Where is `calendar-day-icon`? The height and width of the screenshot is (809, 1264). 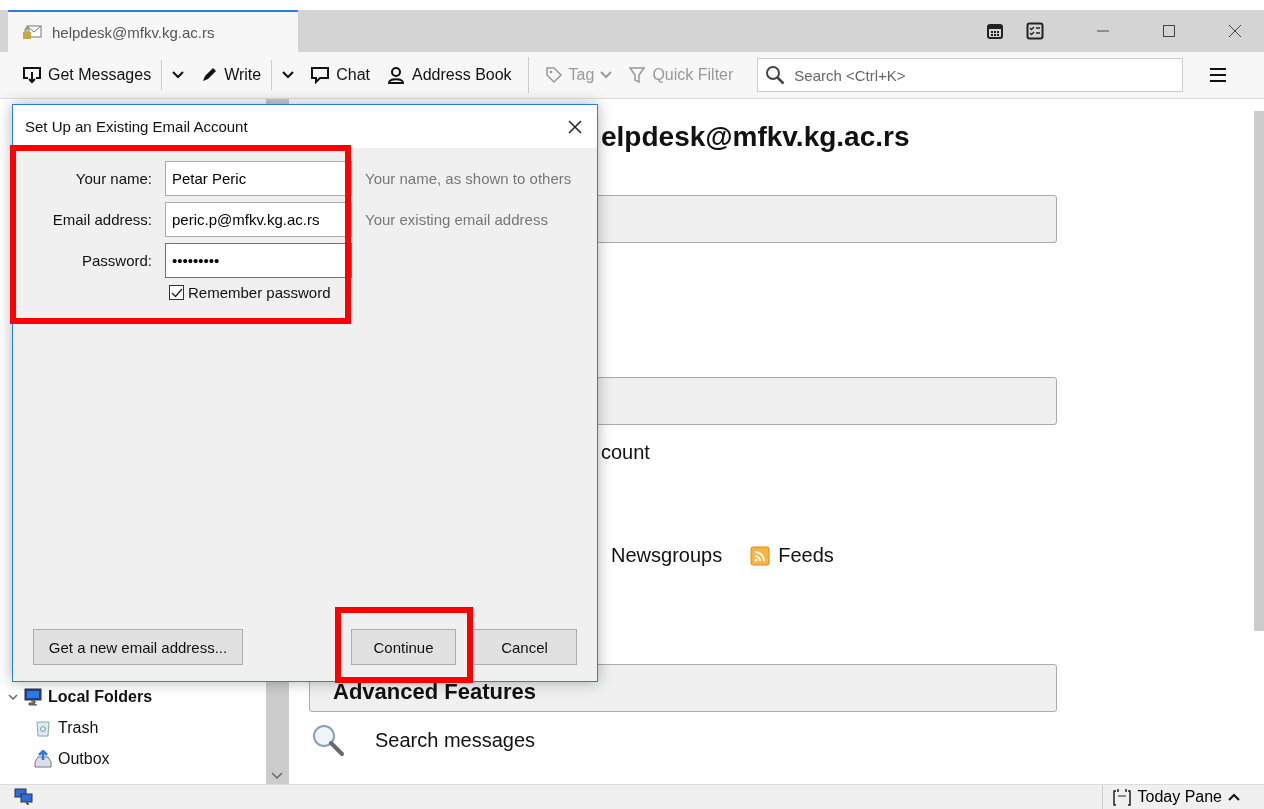
calendar-day-icon is located at coordinates (1122, 797).